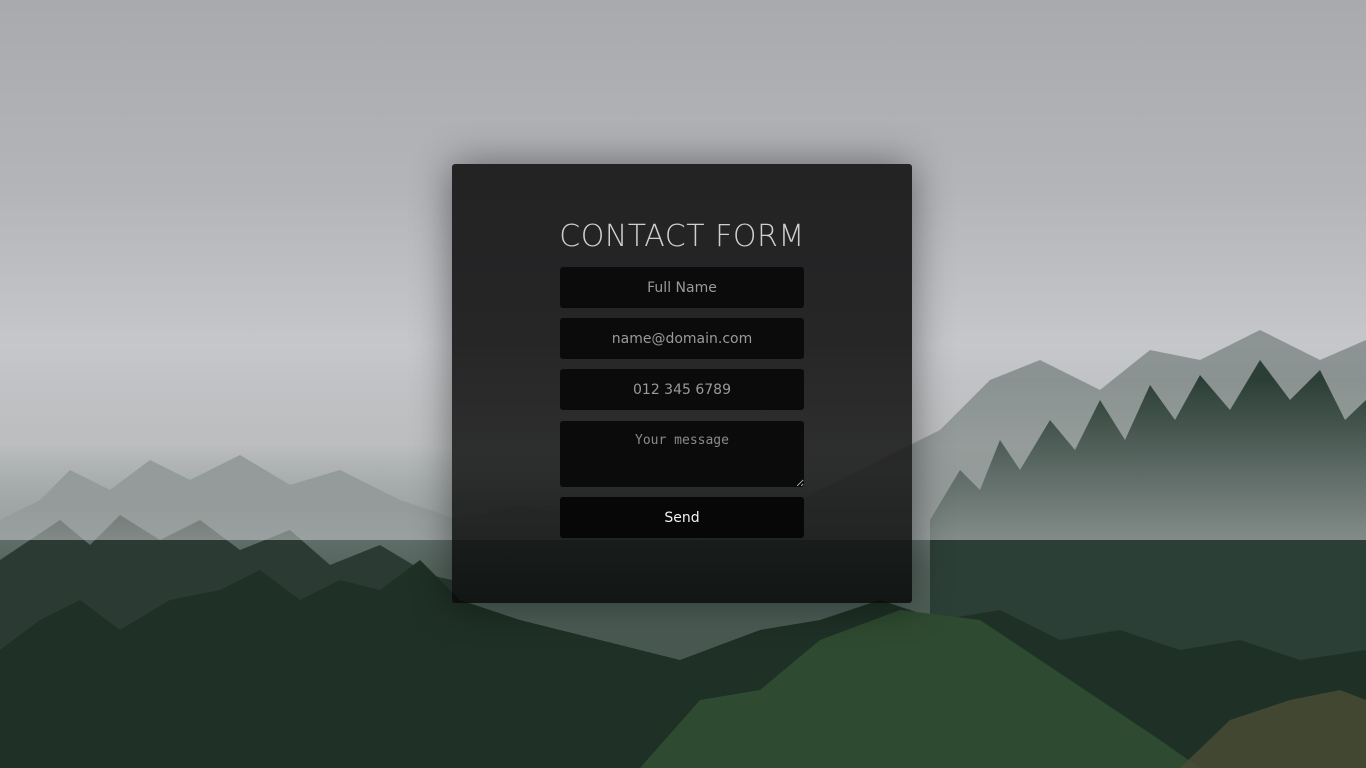 This screenshot has width=1366, height=768. Describe the element at coordinates (682, 287) in the screenshot. I see `full-name-input` at that location.